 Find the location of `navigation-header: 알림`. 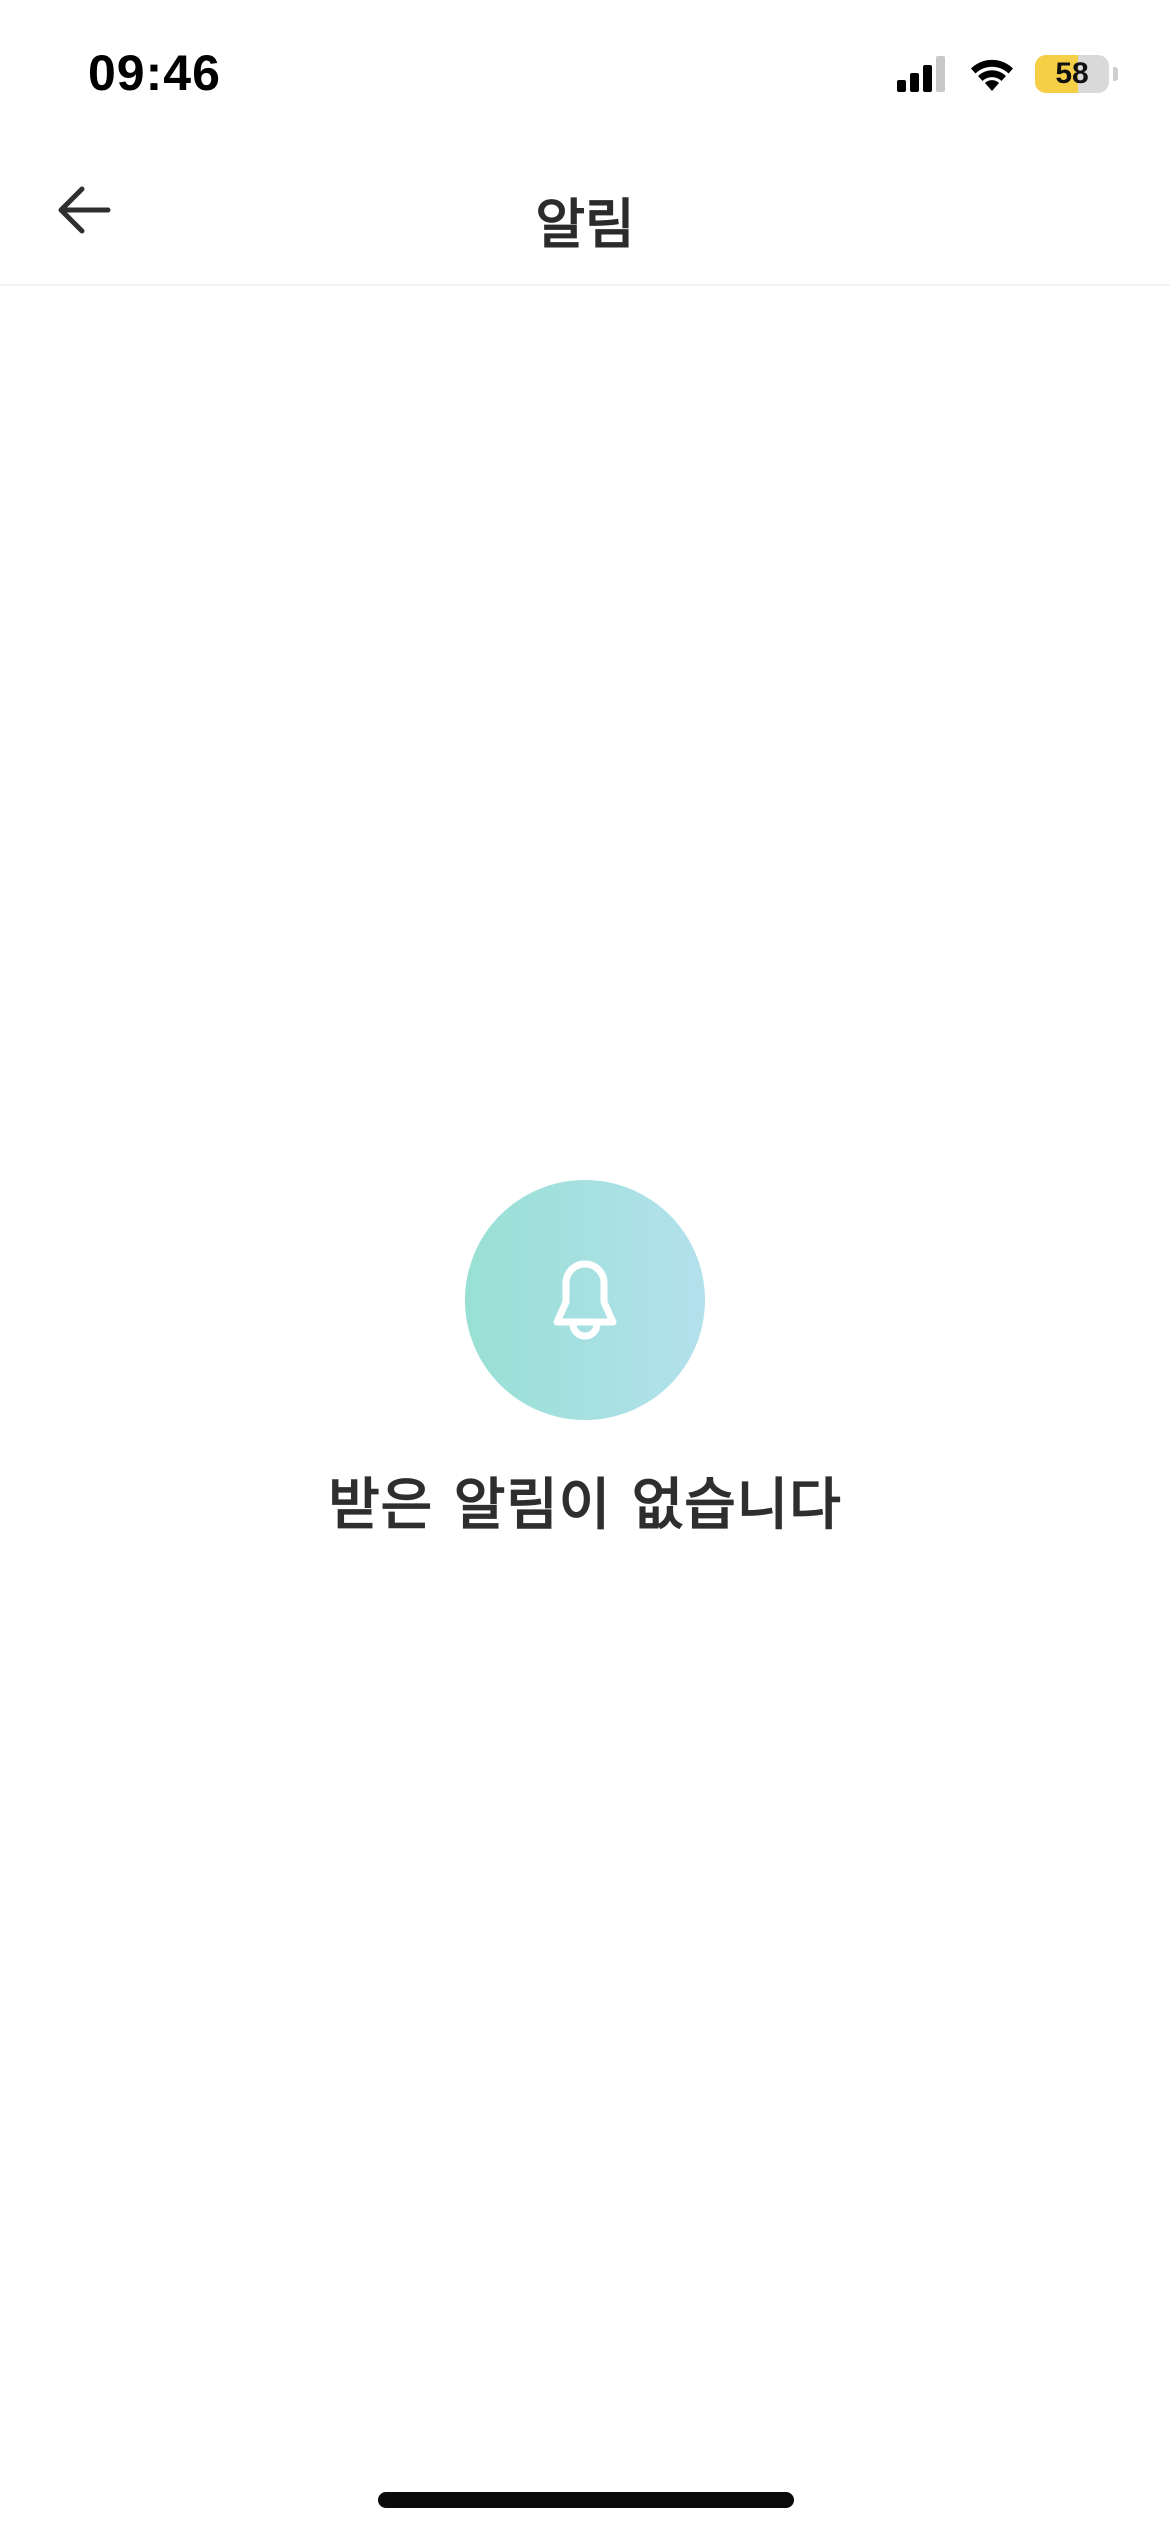

navigation-header: 알림 is located at coordinates (585, 213).